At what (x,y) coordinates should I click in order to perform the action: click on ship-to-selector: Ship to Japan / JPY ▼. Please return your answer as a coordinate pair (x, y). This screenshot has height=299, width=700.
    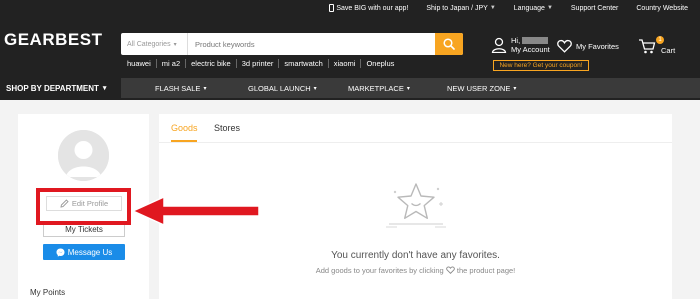
    Looking at the image, I should click on (460, 8).